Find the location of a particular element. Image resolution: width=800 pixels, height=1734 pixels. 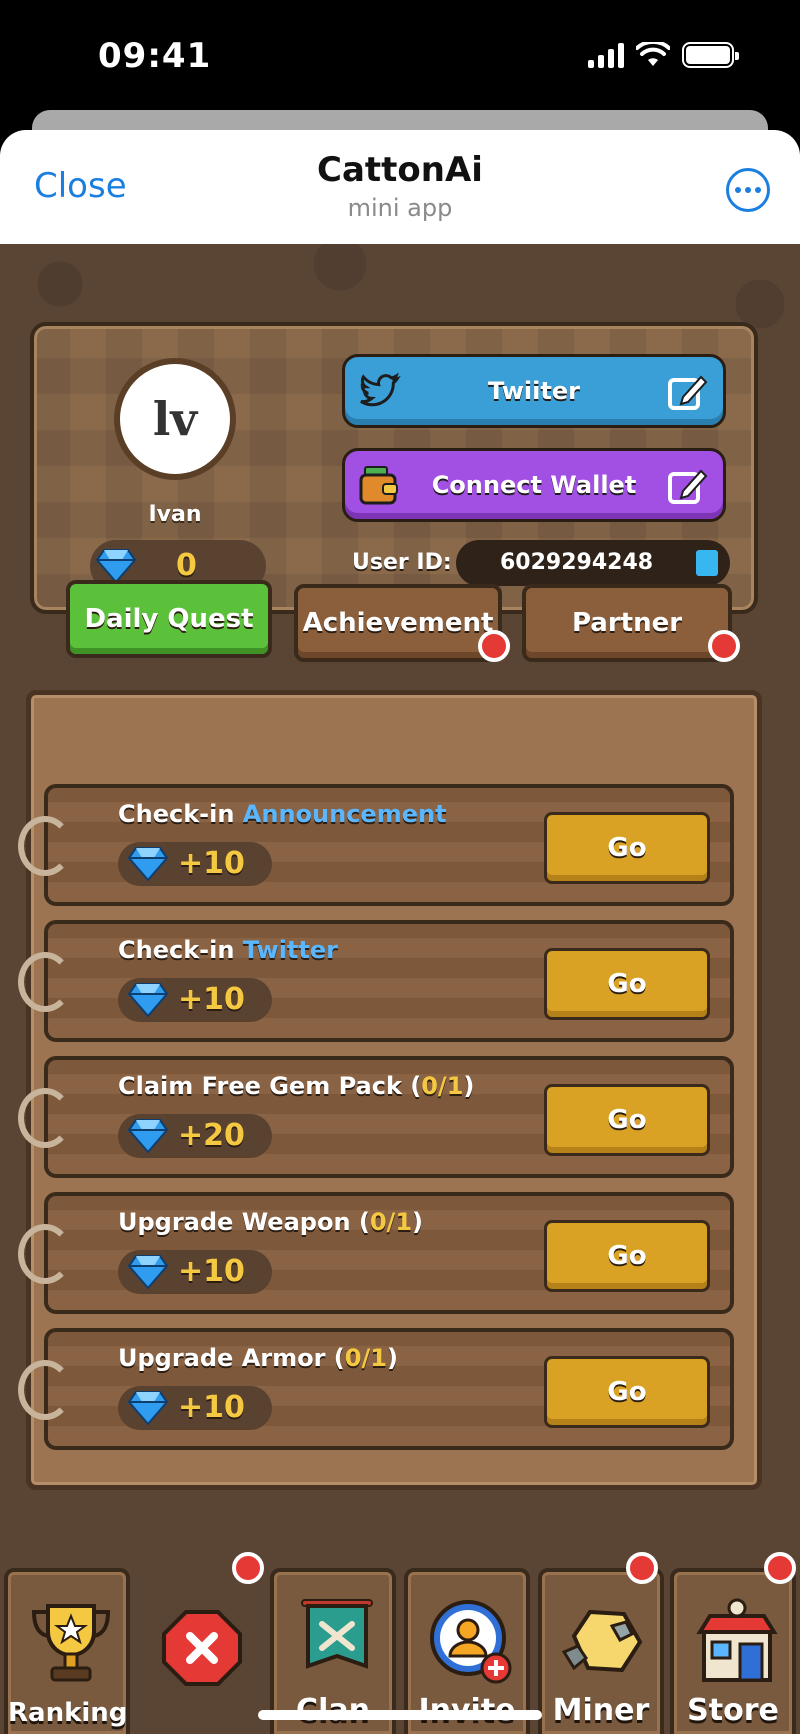

status-icons is located at coordinates (663, 55).